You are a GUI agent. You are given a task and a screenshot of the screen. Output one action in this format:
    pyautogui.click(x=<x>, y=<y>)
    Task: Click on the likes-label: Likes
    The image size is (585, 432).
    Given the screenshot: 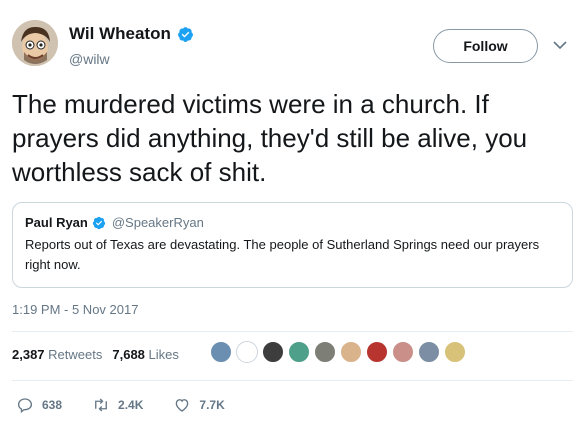 What is the action you would take?
    pyautogui.click(x=163, y=354)
    